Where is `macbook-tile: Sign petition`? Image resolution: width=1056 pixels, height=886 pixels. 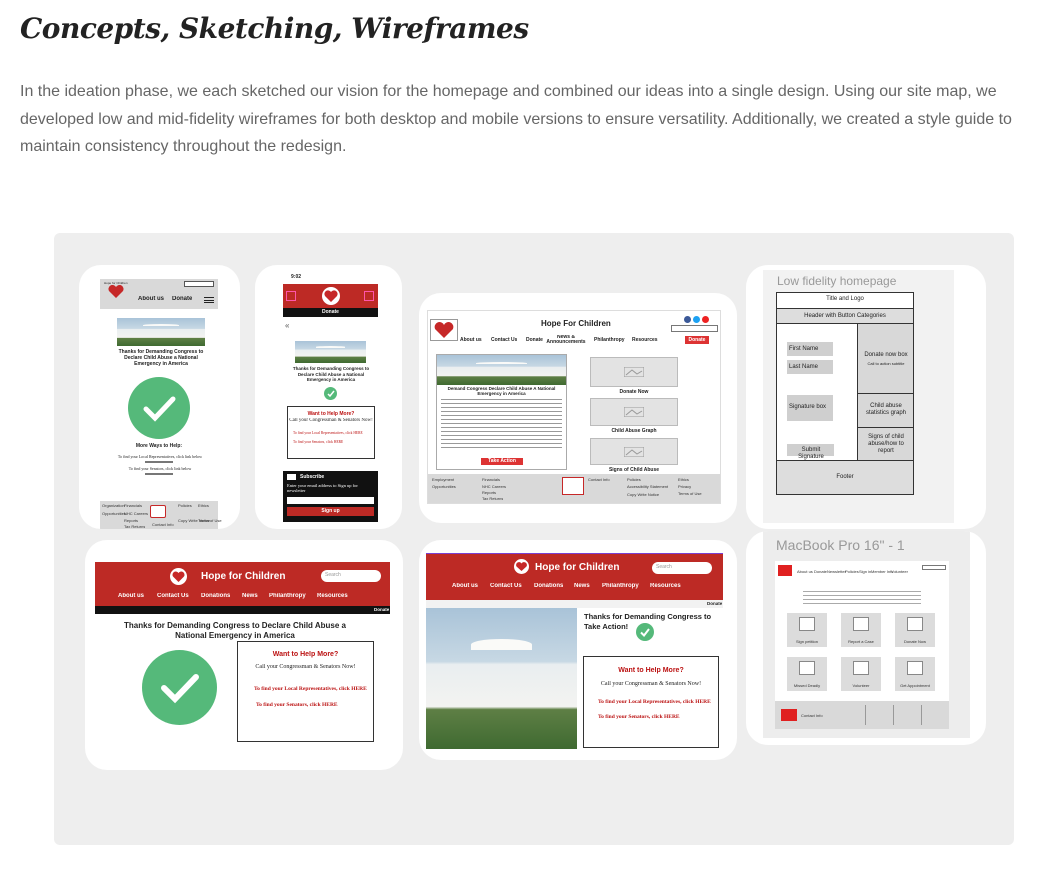
macbook-tile: Sign petition is located at coordinates (807, 630).